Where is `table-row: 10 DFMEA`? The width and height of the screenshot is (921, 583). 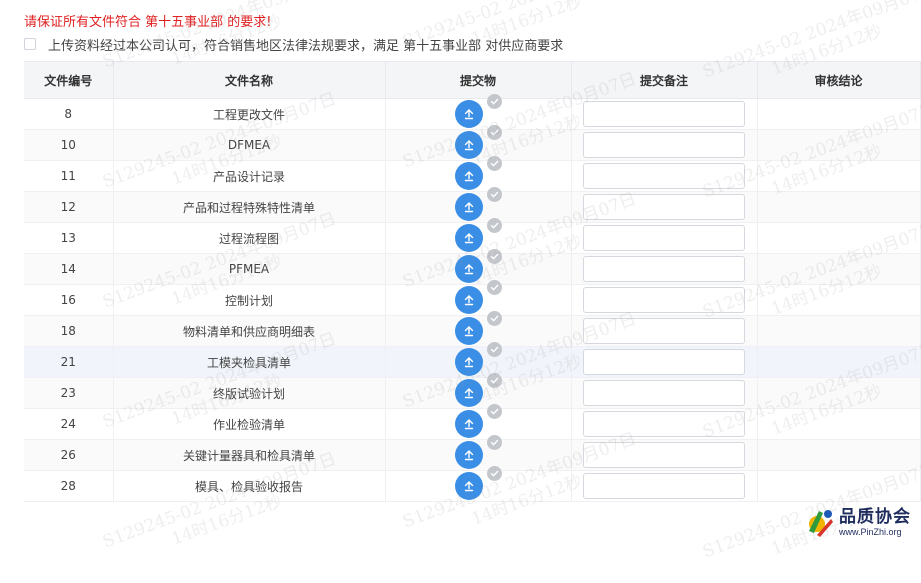
table-row: 10 DFMEA is located at coordinates (472, 143).